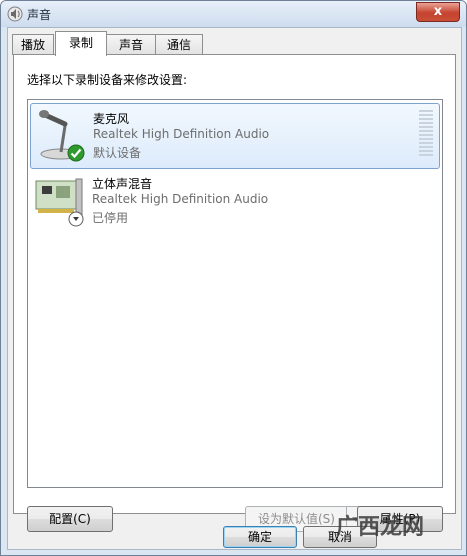  I want to click on tab-recording: 录制, so click(81, 43).